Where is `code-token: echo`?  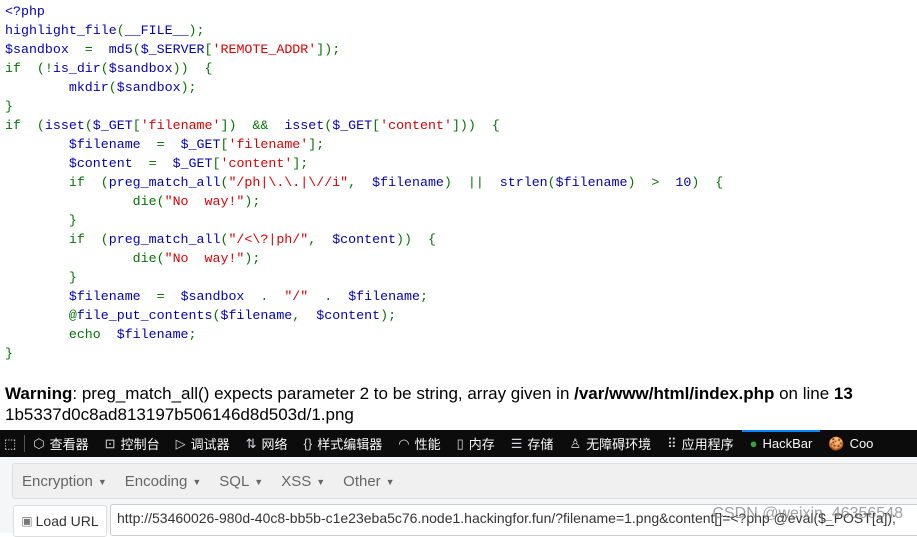
code-token: echo is located at coordinates (61, 334).